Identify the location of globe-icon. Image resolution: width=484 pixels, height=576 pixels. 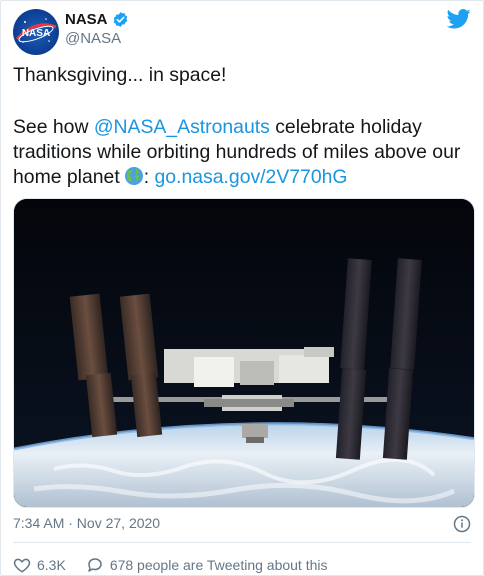
(133, 176).